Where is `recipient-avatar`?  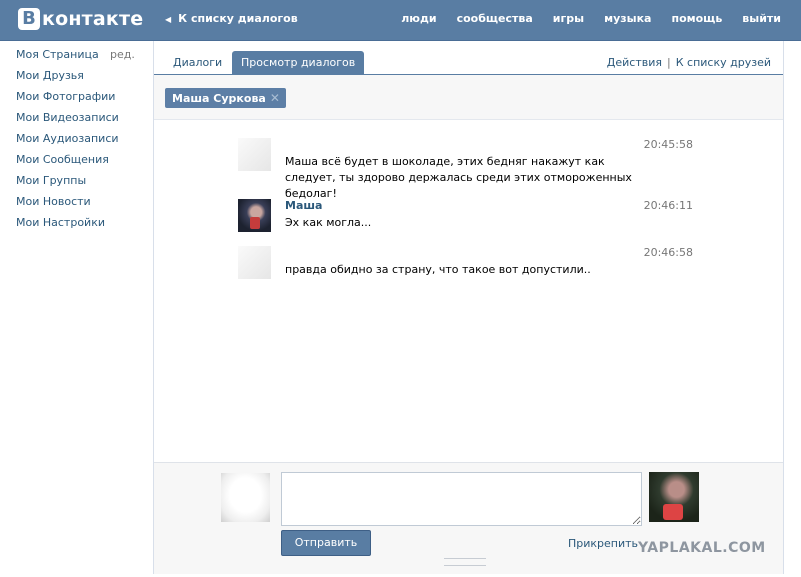
recipient-avatar is located at coordinates (674, 497).